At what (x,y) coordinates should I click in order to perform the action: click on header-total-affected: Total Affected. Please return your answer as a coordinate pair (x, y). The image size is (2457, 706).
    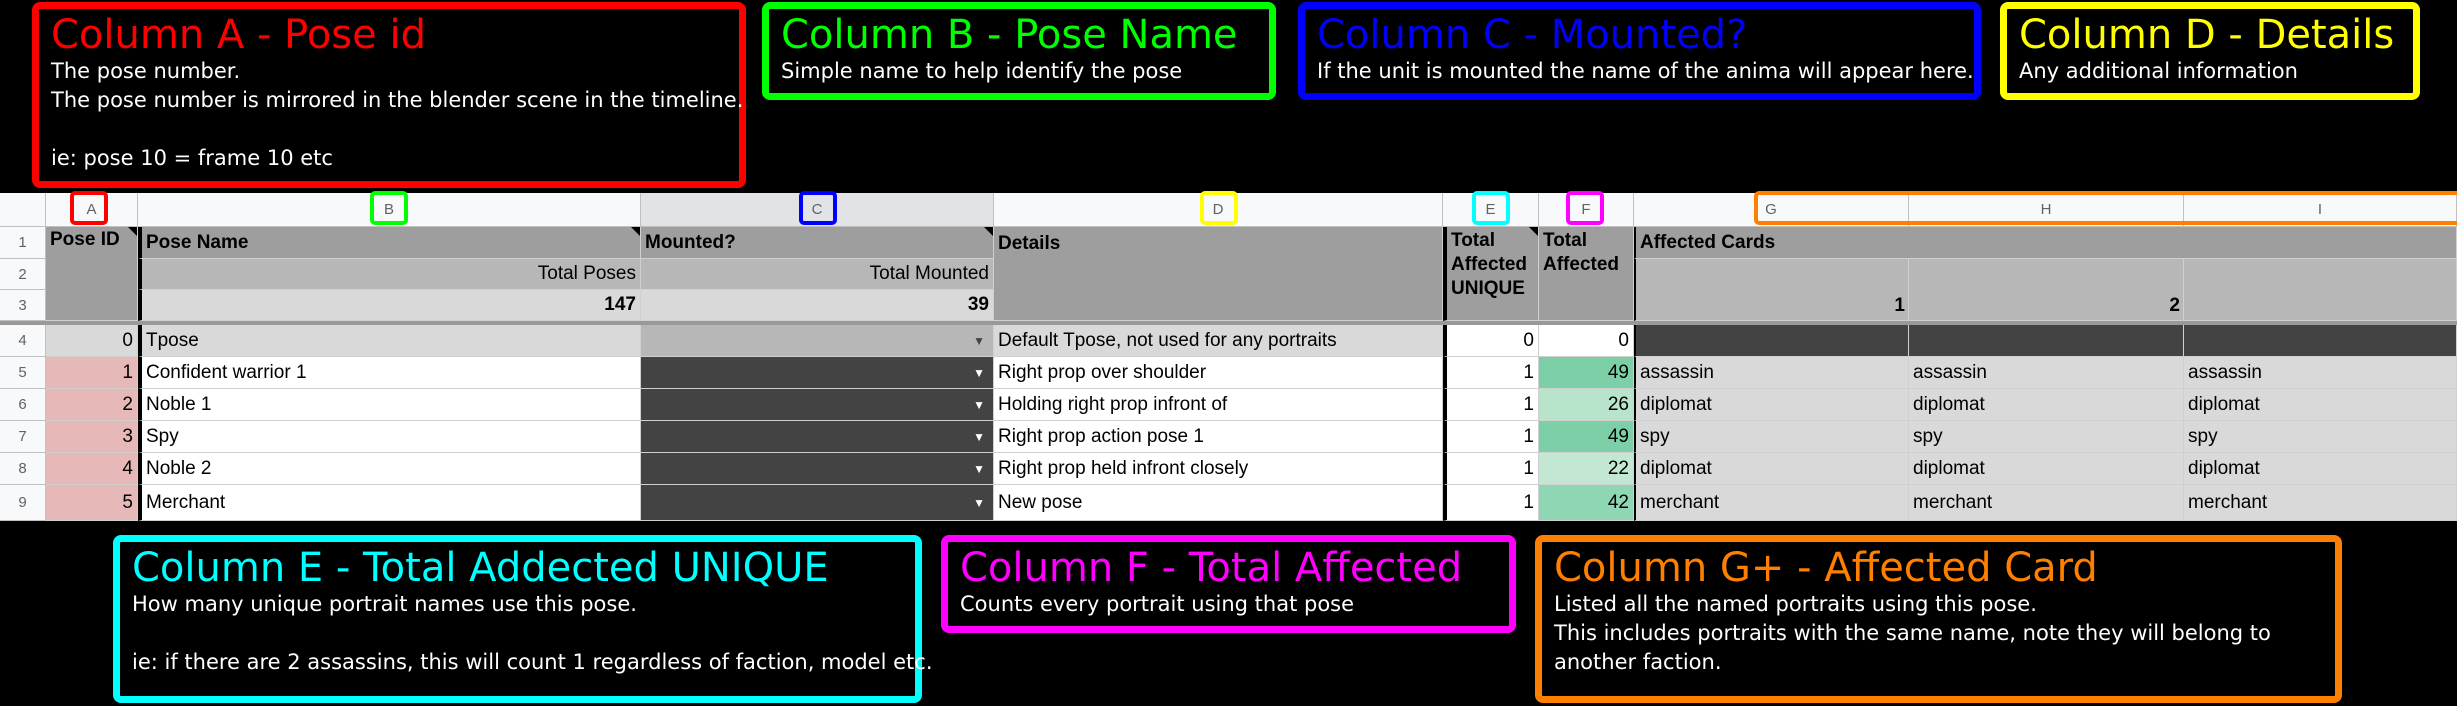
    Looking at the image, I should click on (1586, 274).